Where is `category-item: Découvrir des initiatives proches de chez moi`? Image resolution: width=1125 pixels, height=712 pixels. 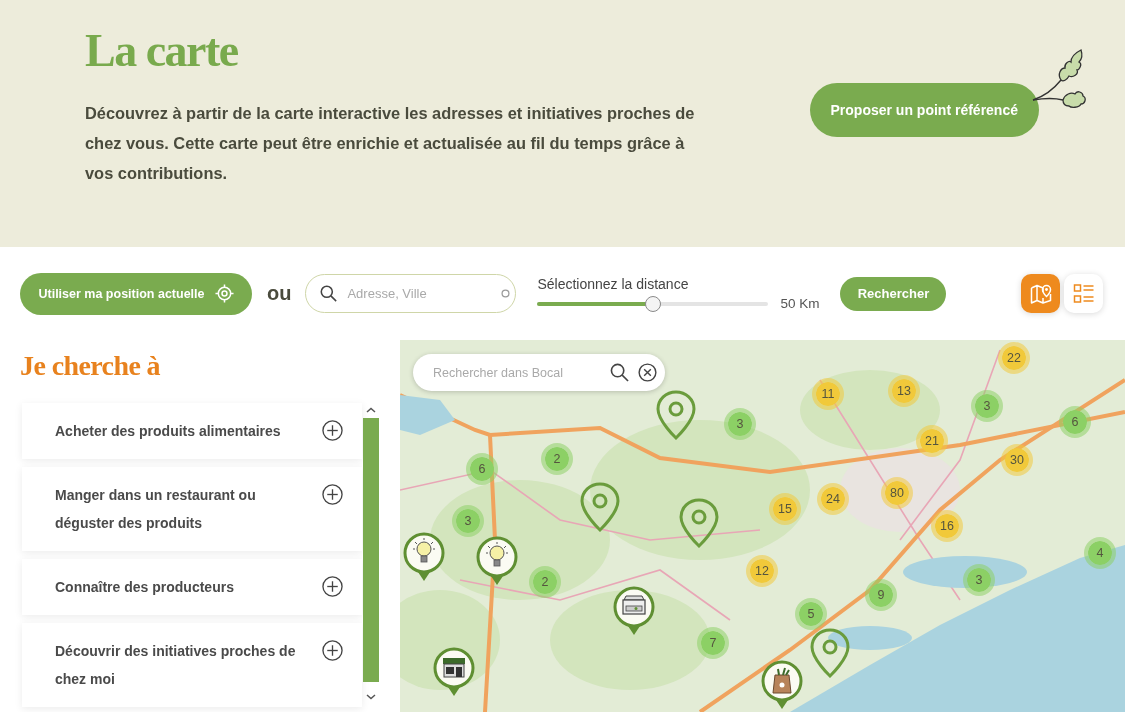 category-item: Découvrir des initiatives proches de chez moi is located at coordinates (192, 665).